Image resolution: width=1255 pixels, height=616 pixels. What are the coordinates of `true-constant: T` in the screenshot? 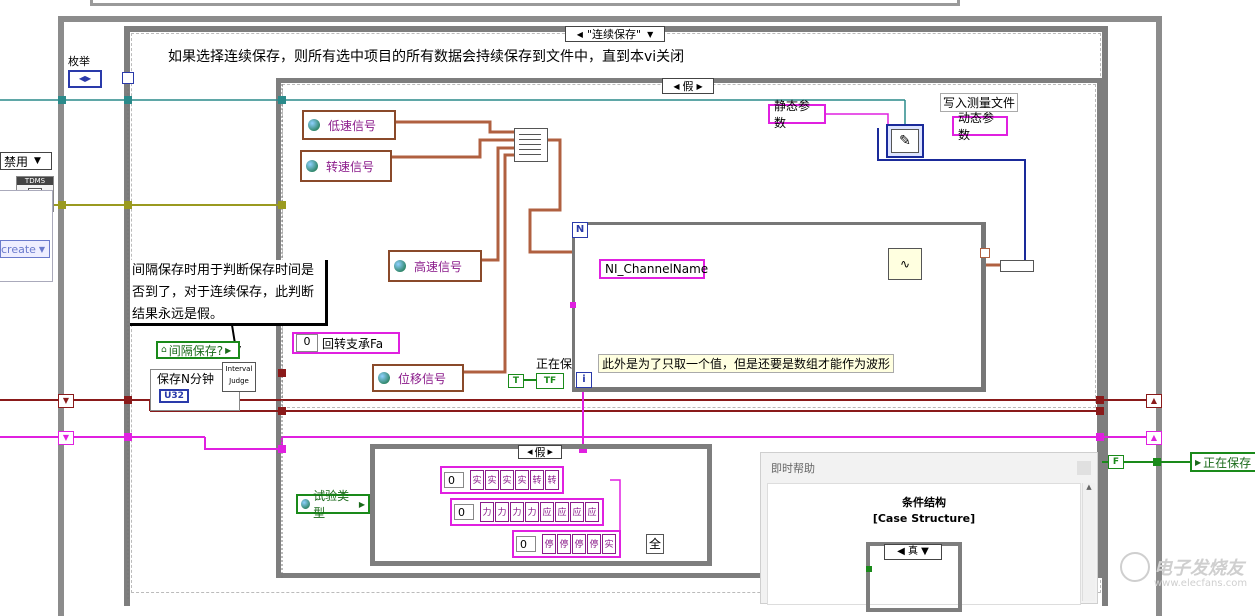 It's located at (516, 381).